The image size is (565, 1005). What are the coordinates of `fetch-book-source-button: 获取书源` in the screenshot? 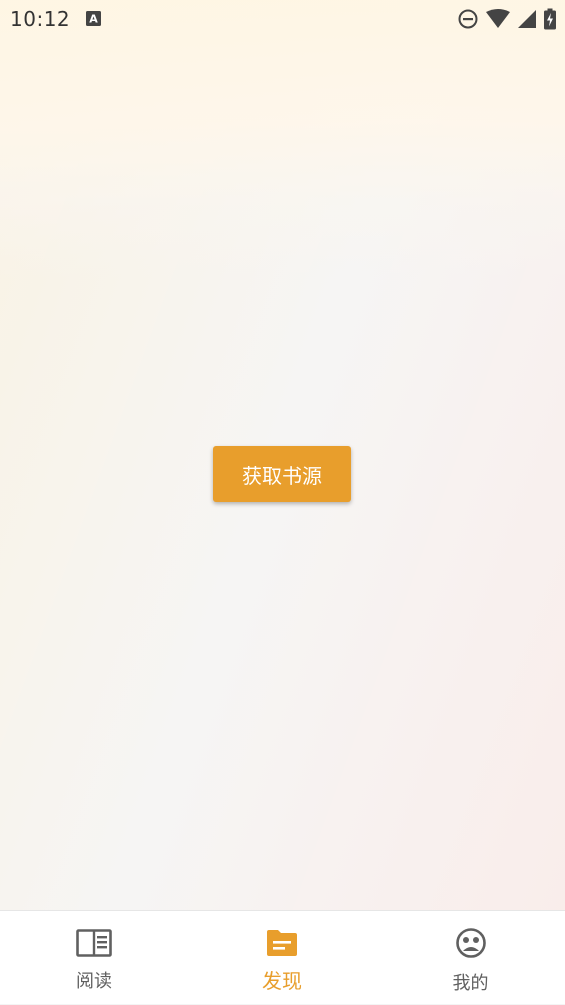 It's located at (282, 474).